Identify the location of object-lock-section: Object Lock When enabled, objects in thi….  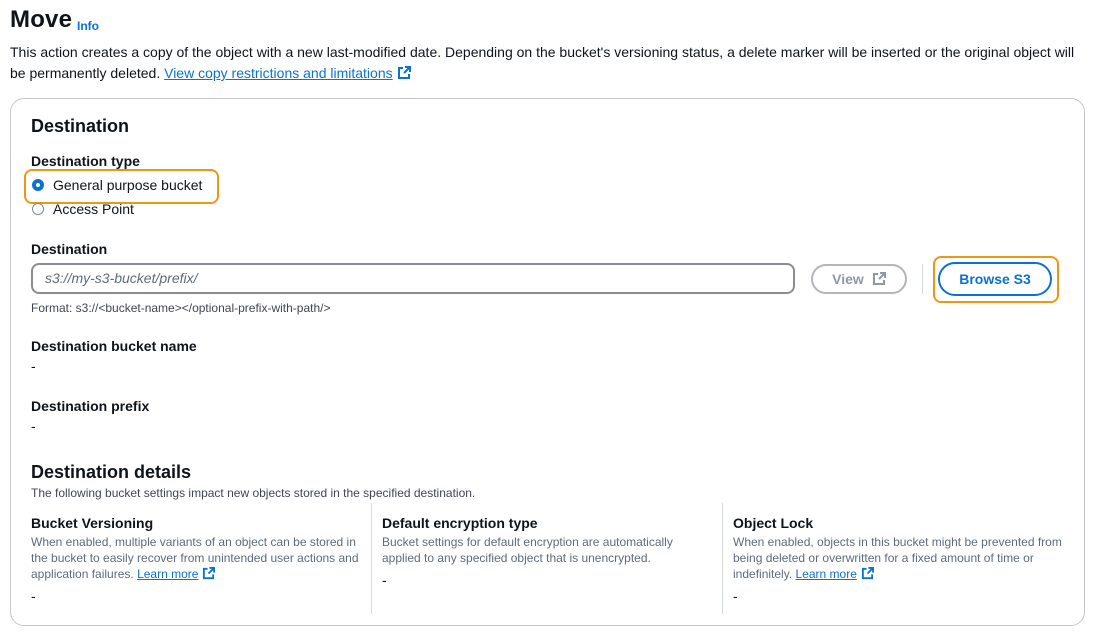
(898, 559).